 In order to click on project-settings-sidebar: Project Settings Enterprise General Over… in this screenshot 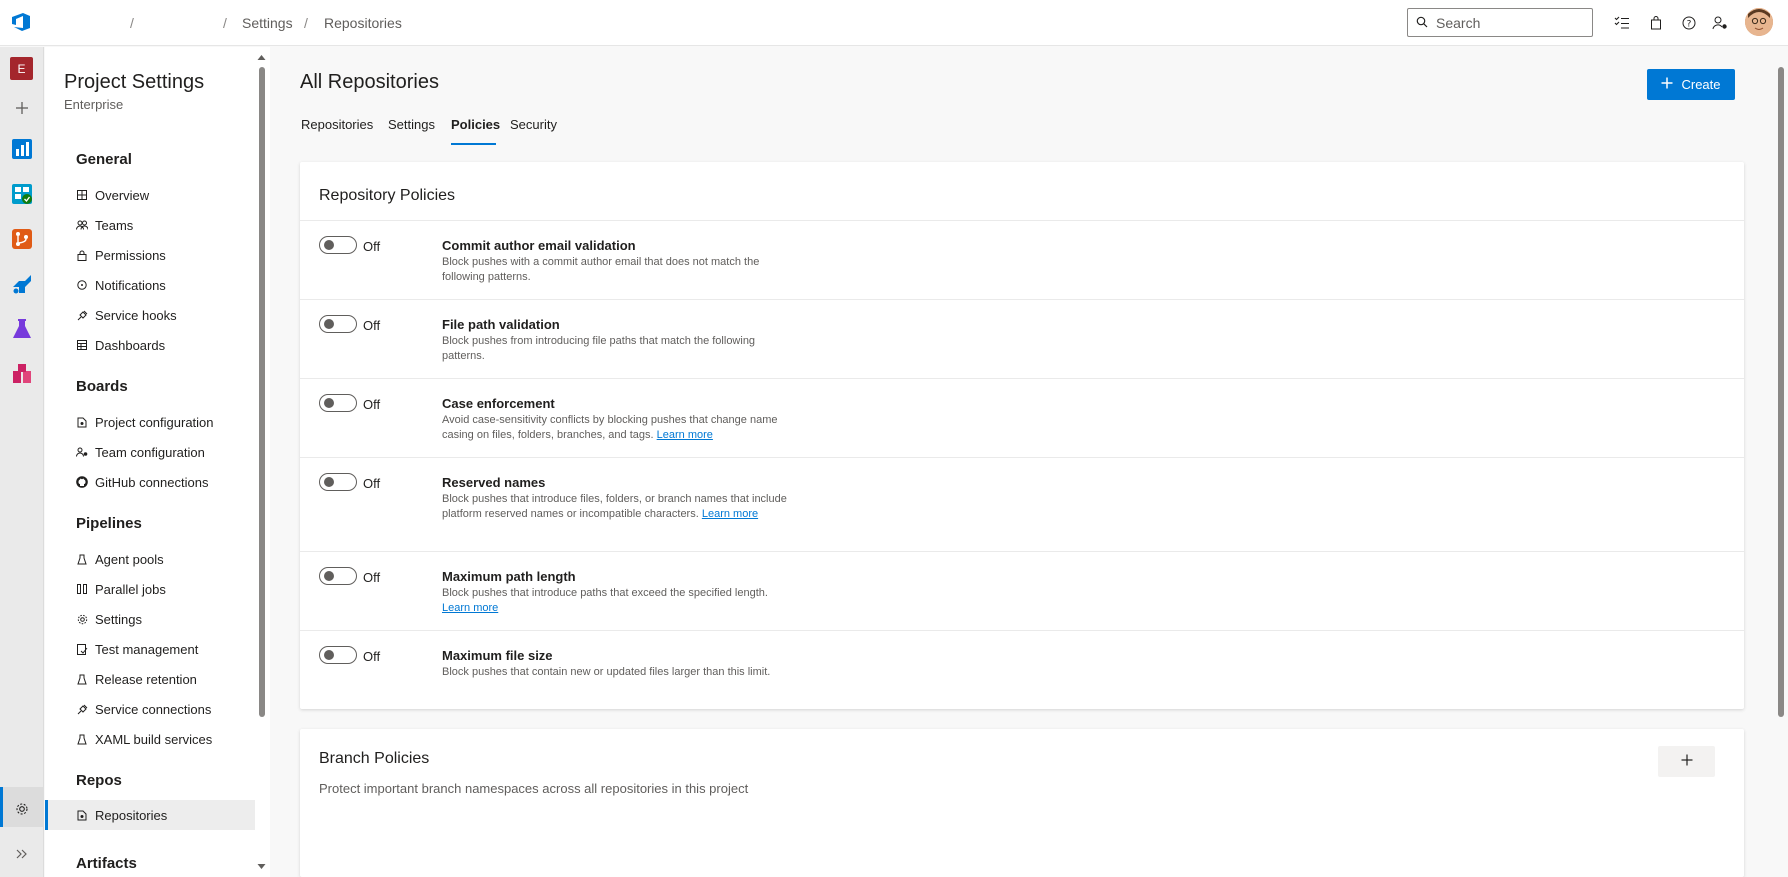, I will do `click(157, 462)`.